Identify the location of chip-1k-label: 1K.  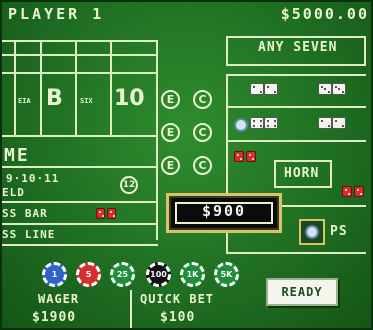
(192, 274).